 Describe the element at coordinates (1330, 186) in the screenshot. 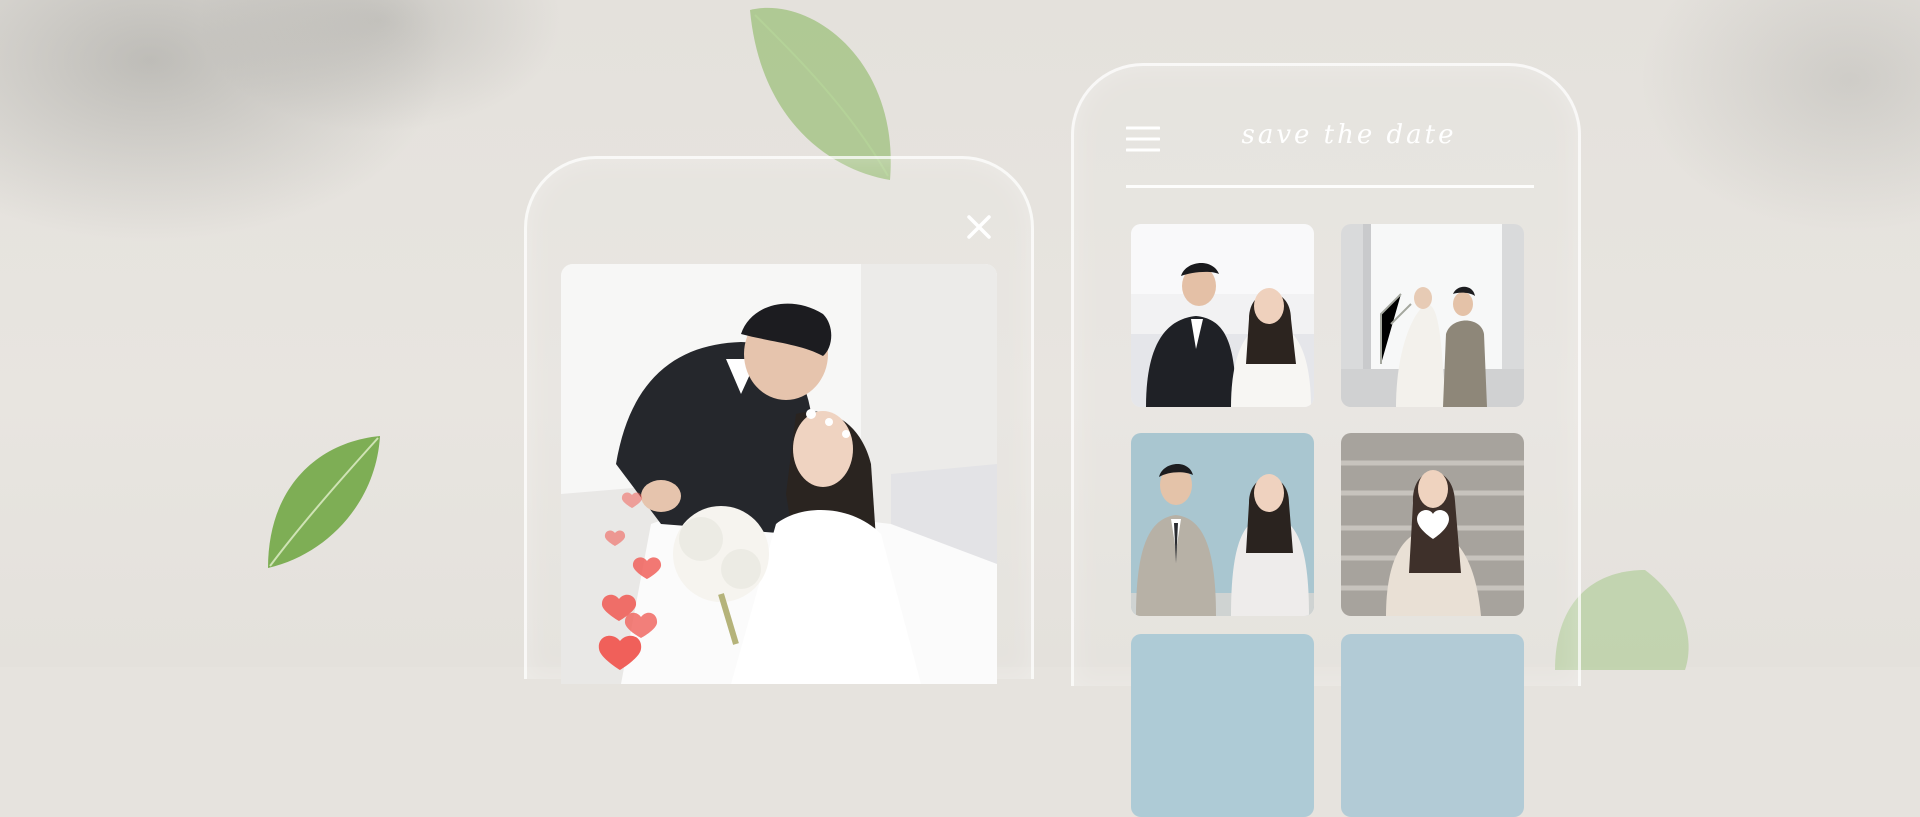

I see `header-divider` at that location.